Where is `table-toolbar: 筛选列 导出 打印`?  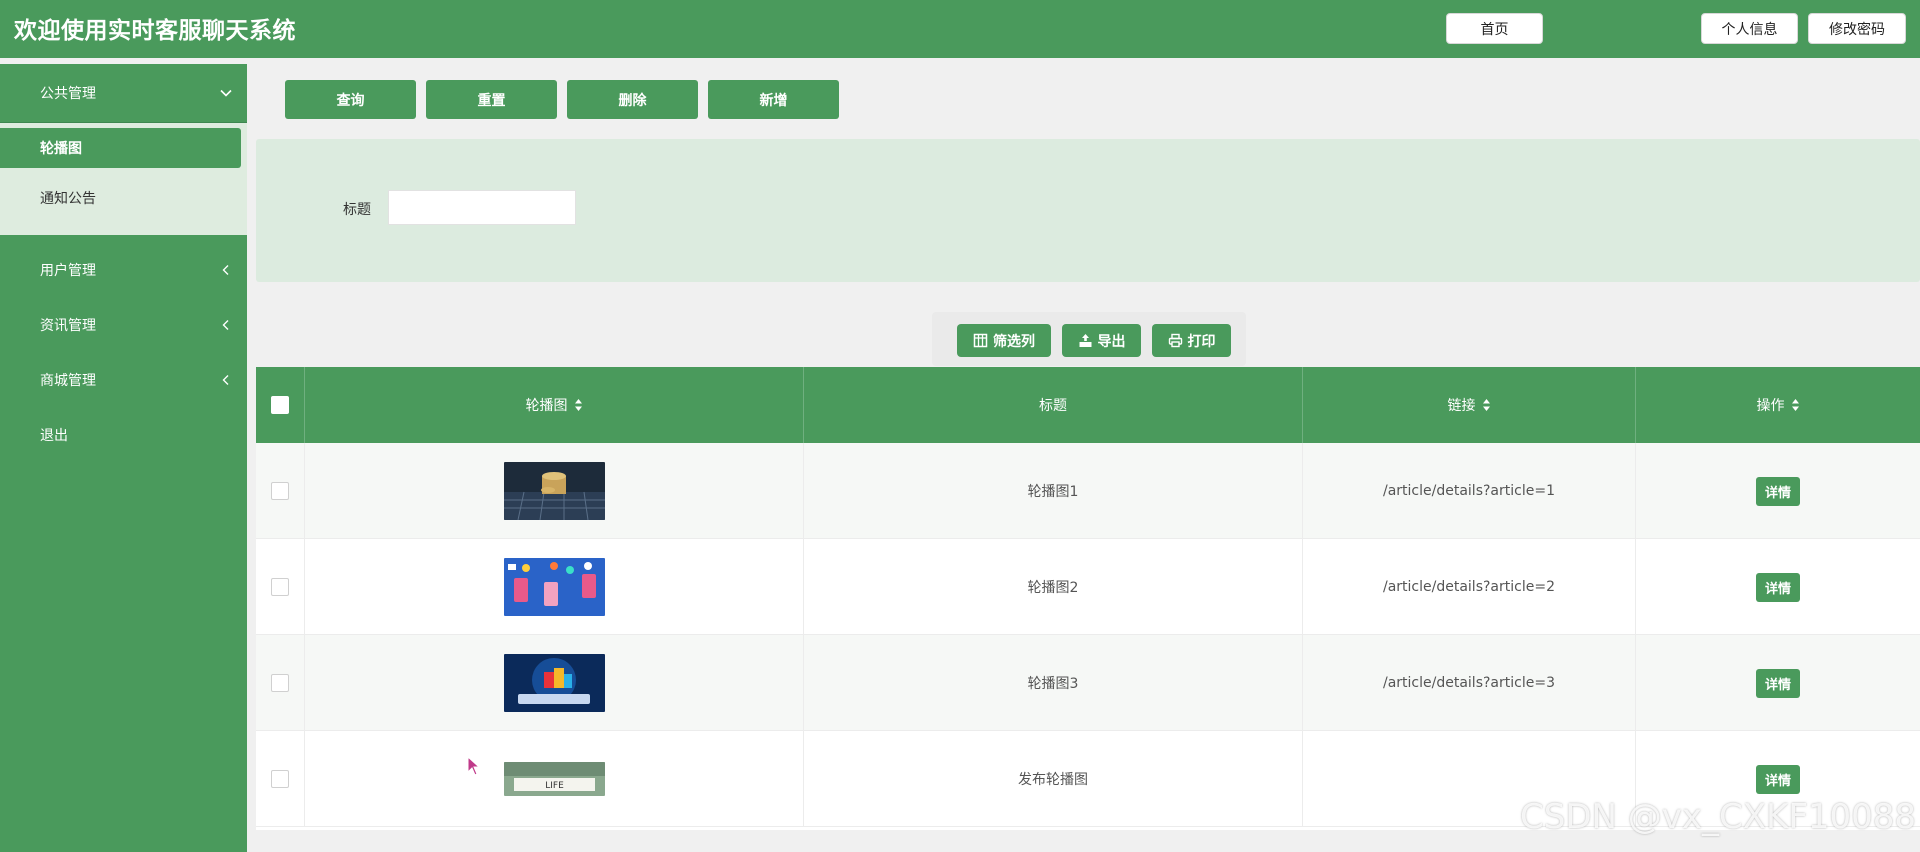
table-toolbar: 筛选列 导出 打印 is located at coordinates (1089, 339).